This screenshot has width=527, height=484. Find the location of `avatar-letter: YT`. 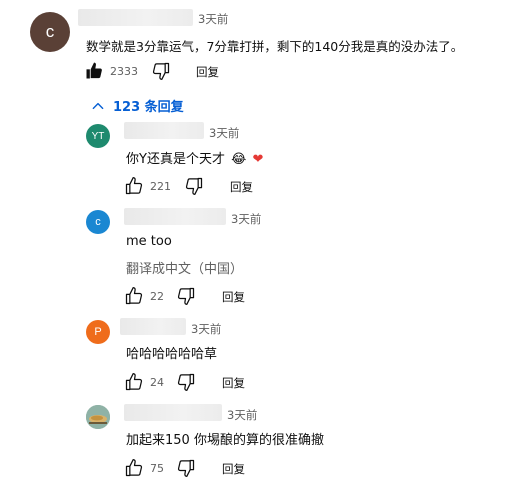

avatar-letter: YT is located at coordinates (98, 136).